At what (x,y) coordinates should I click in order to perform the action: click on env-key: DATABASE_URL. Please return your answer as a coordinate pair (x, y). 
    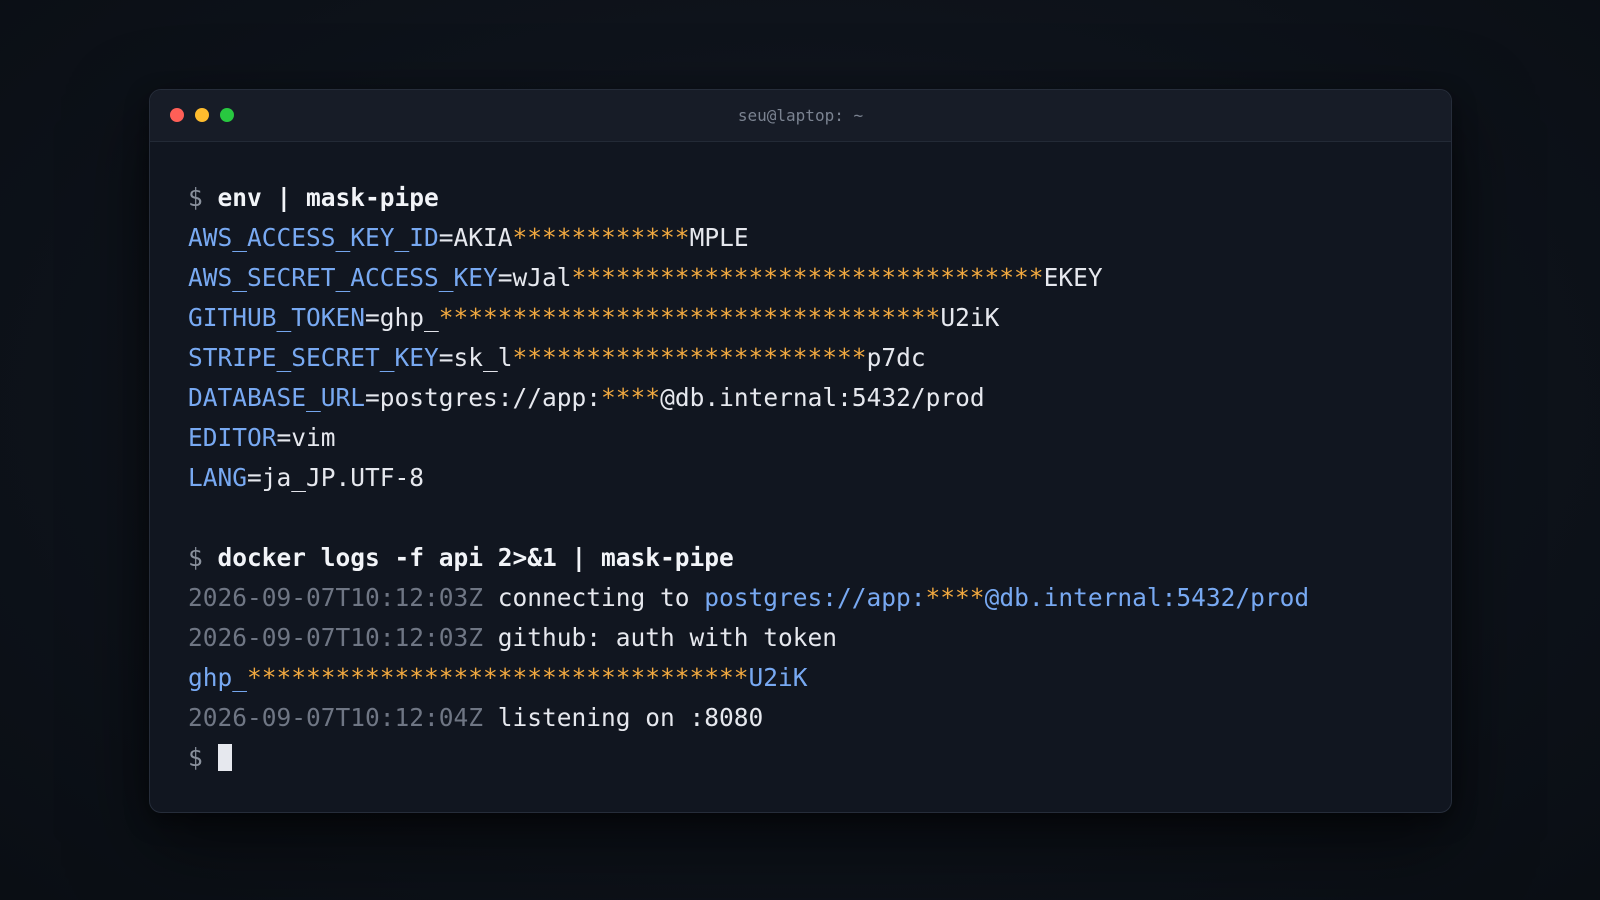
    Looking at the image, I should click on (277, 397).